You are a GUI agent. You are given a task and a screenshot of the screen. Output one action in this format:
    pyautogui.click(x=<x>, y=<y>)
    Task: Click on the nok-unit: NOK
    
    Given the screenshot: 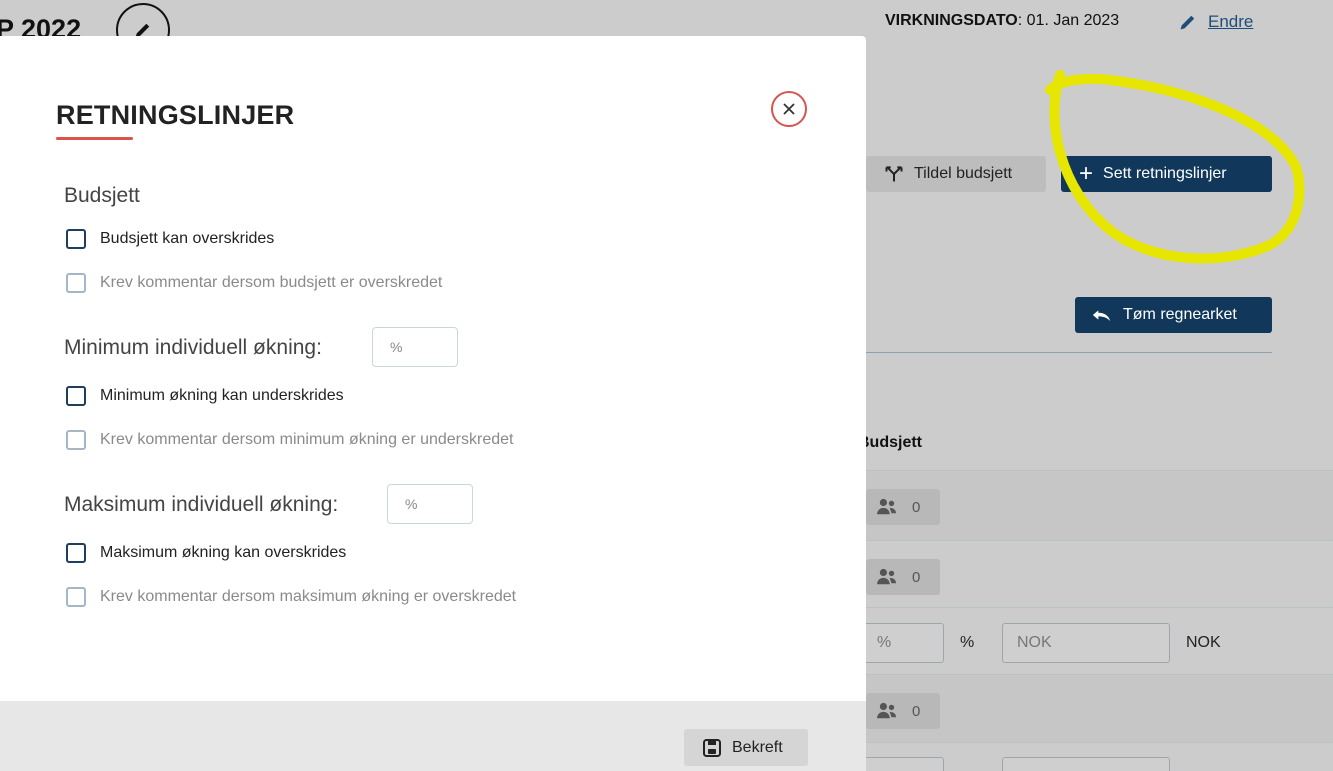 What is the action you would take?
    pyautogui.click(x=1203, y=642)
    